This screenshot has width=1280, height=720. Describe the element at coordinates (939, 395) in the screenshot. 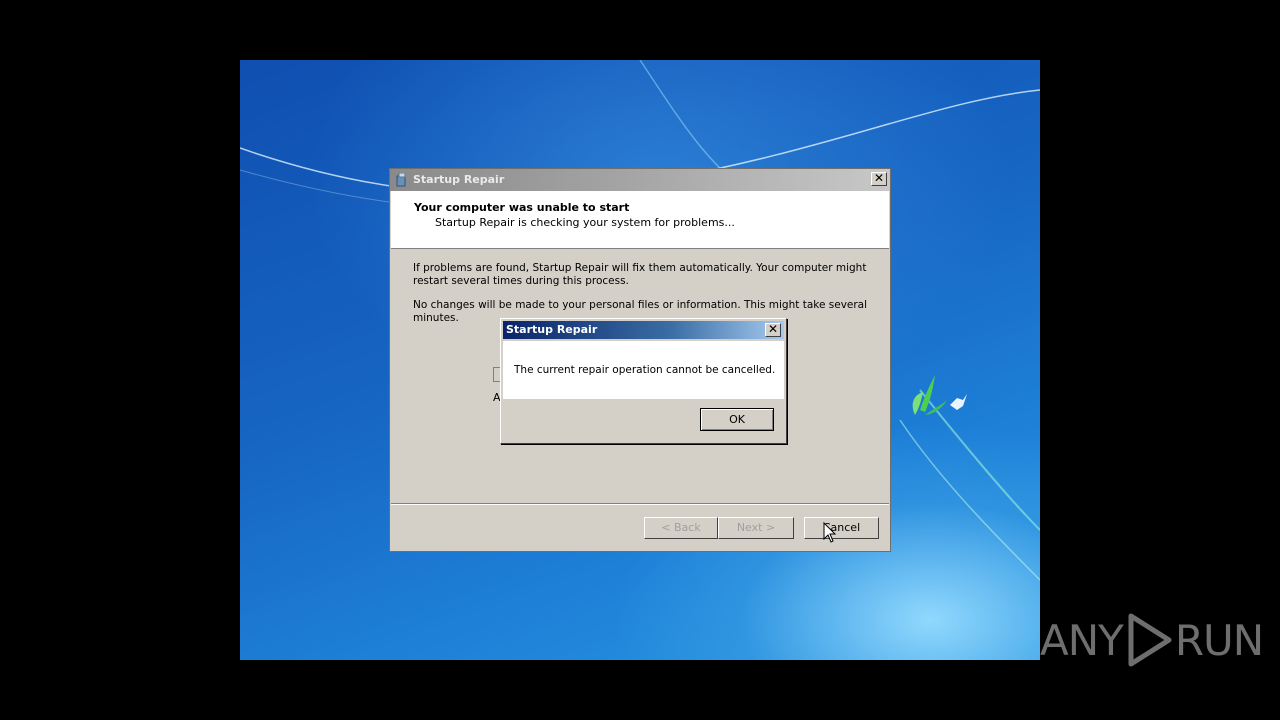

I see `windows-logo-icon` at that location.